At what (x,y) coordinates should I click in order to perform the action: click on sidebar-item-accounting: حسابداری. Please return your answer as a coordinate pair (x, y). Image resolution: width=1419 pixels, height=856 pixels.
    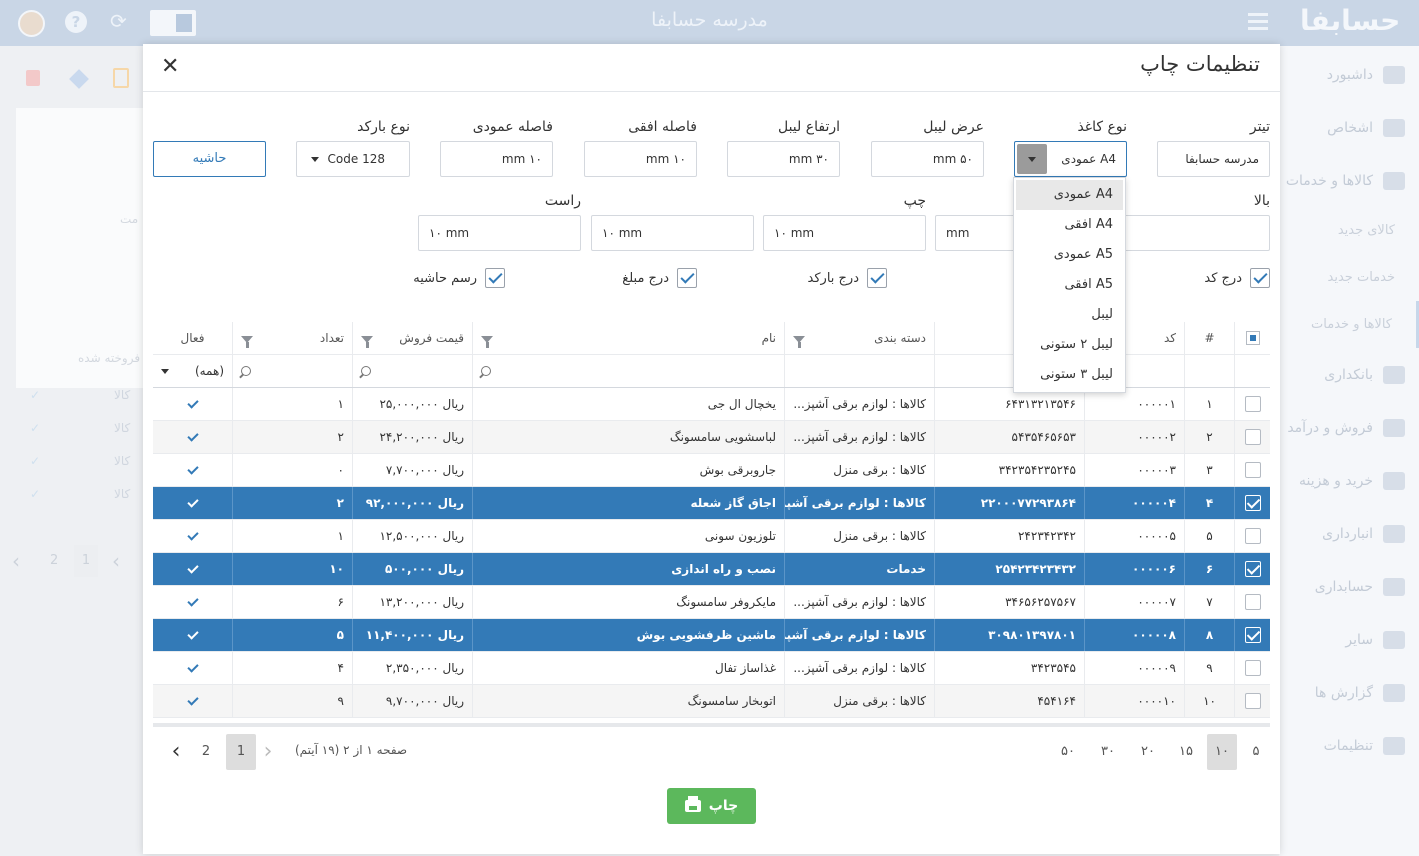
    Looking at the image, I should click on (1349, 586).